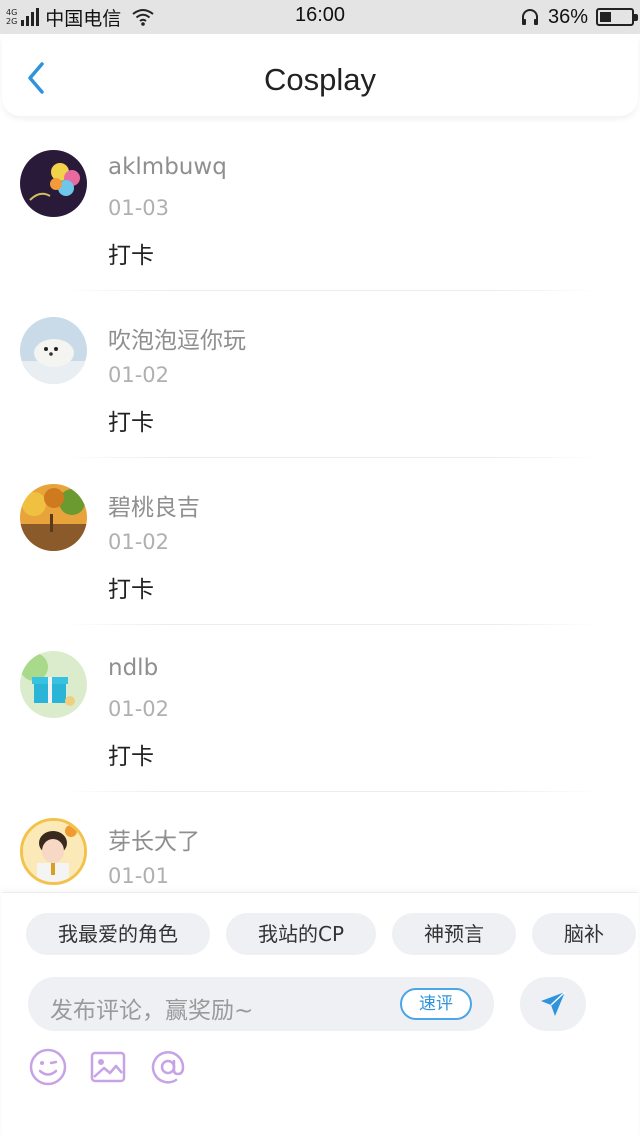  Describe the element at coordinates (436, 1004) in the screenshot. I see `quick-review-button: 速评` at that location.